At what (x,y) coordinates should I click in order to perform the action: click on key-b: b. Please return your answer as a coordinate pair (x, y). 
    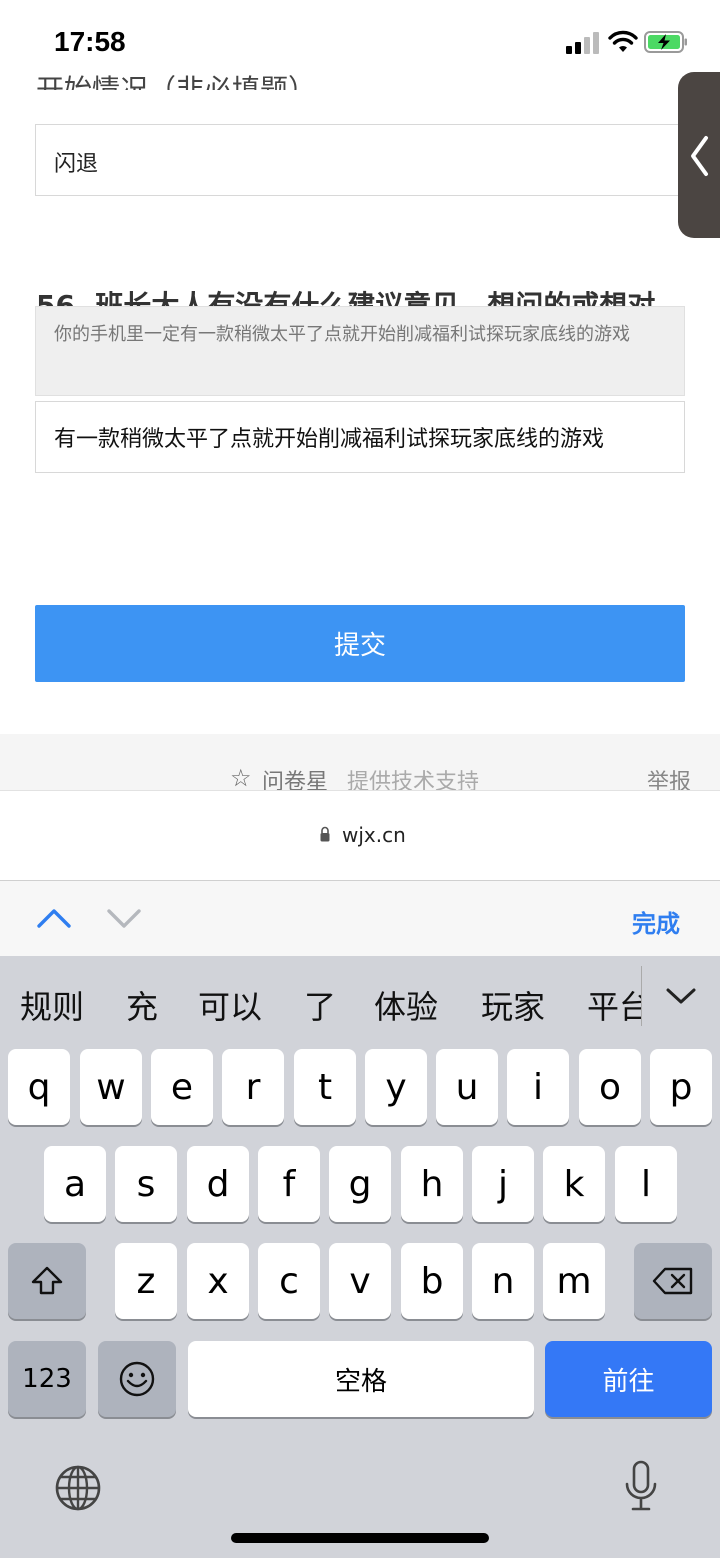
    Looking at the image, I should click on (432, 1281).